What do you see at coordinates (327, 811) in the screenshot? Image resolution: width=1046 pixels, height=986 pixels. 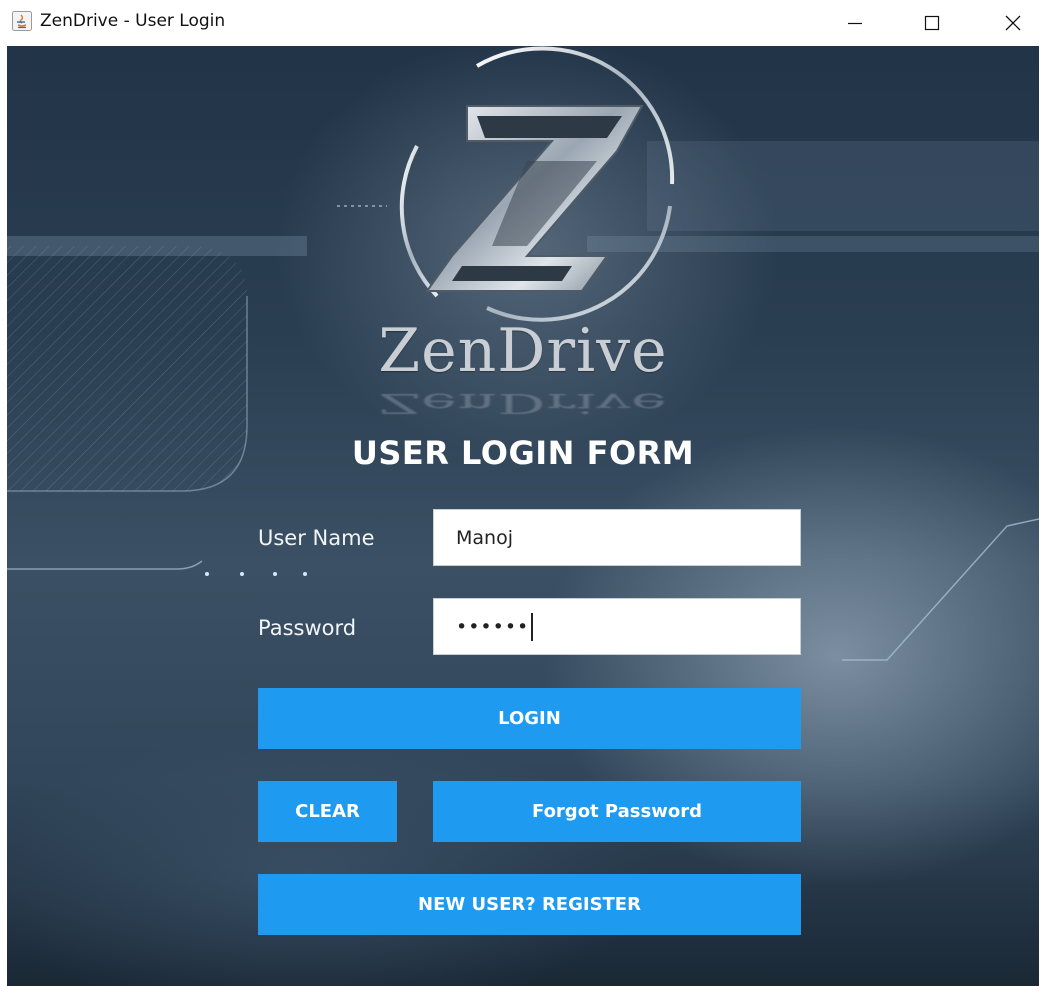 I see `clear-button: CLEAR` at bounding box center [327, 811].